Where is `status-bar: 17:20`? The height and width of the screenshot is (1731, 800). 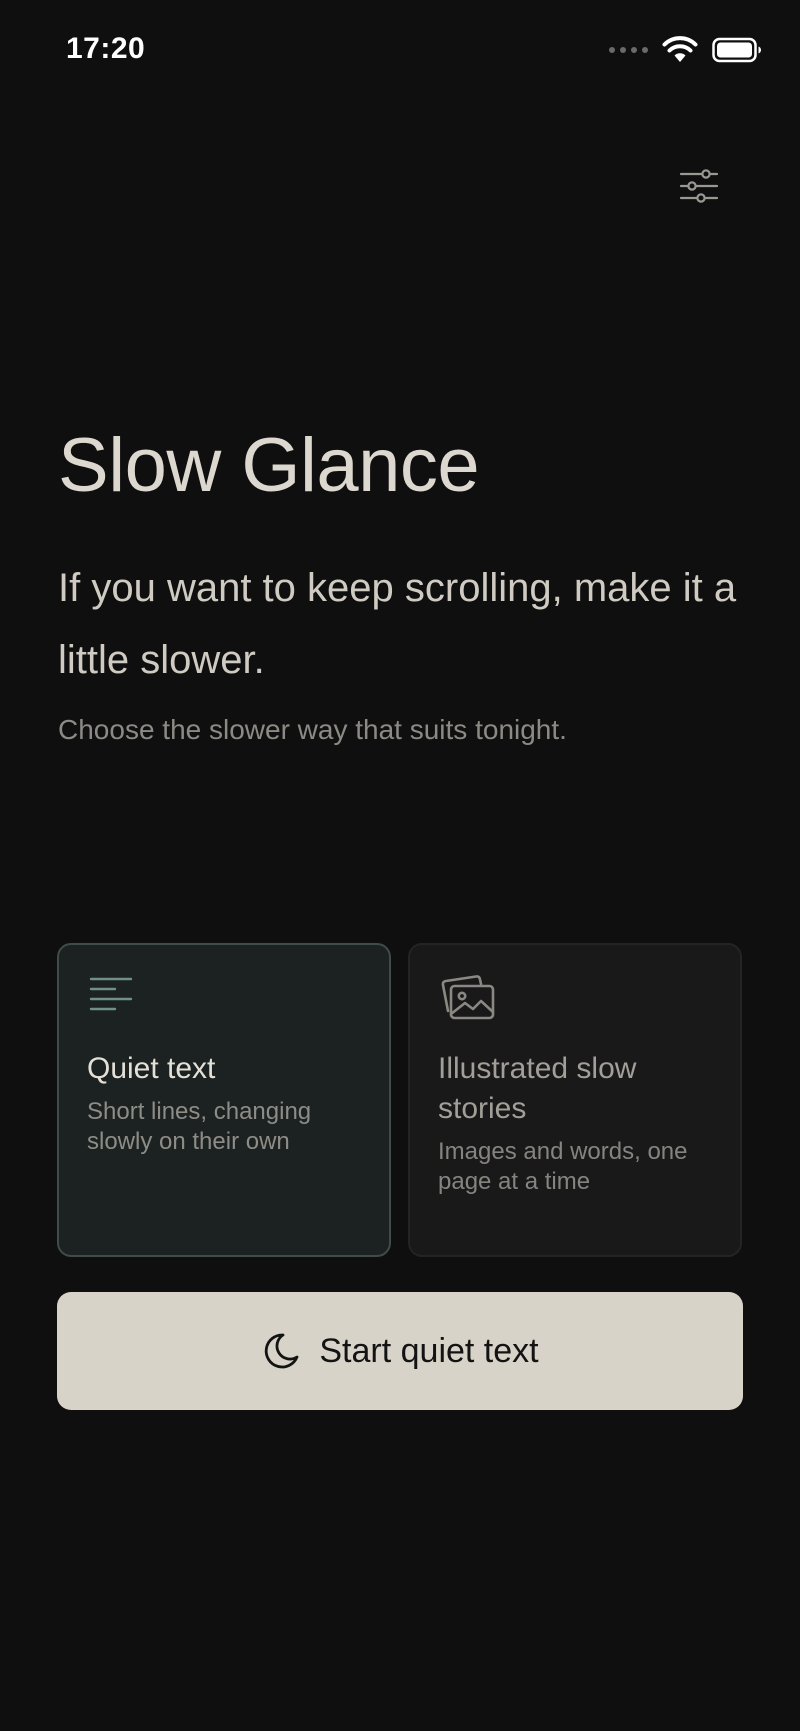 status-bar: 17:20 is located at coordinates (400, 50).